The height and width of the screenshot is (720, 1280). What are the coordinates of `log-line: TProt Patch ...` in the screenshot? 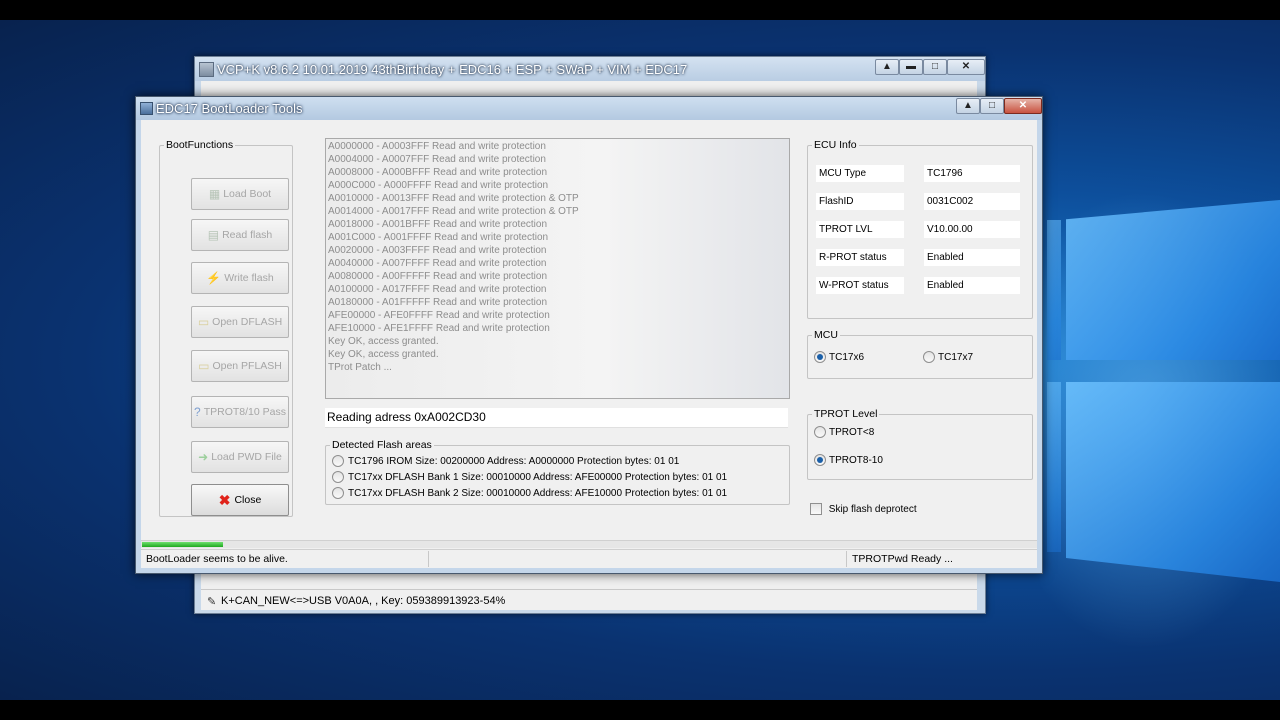 It's located at (360, 367).